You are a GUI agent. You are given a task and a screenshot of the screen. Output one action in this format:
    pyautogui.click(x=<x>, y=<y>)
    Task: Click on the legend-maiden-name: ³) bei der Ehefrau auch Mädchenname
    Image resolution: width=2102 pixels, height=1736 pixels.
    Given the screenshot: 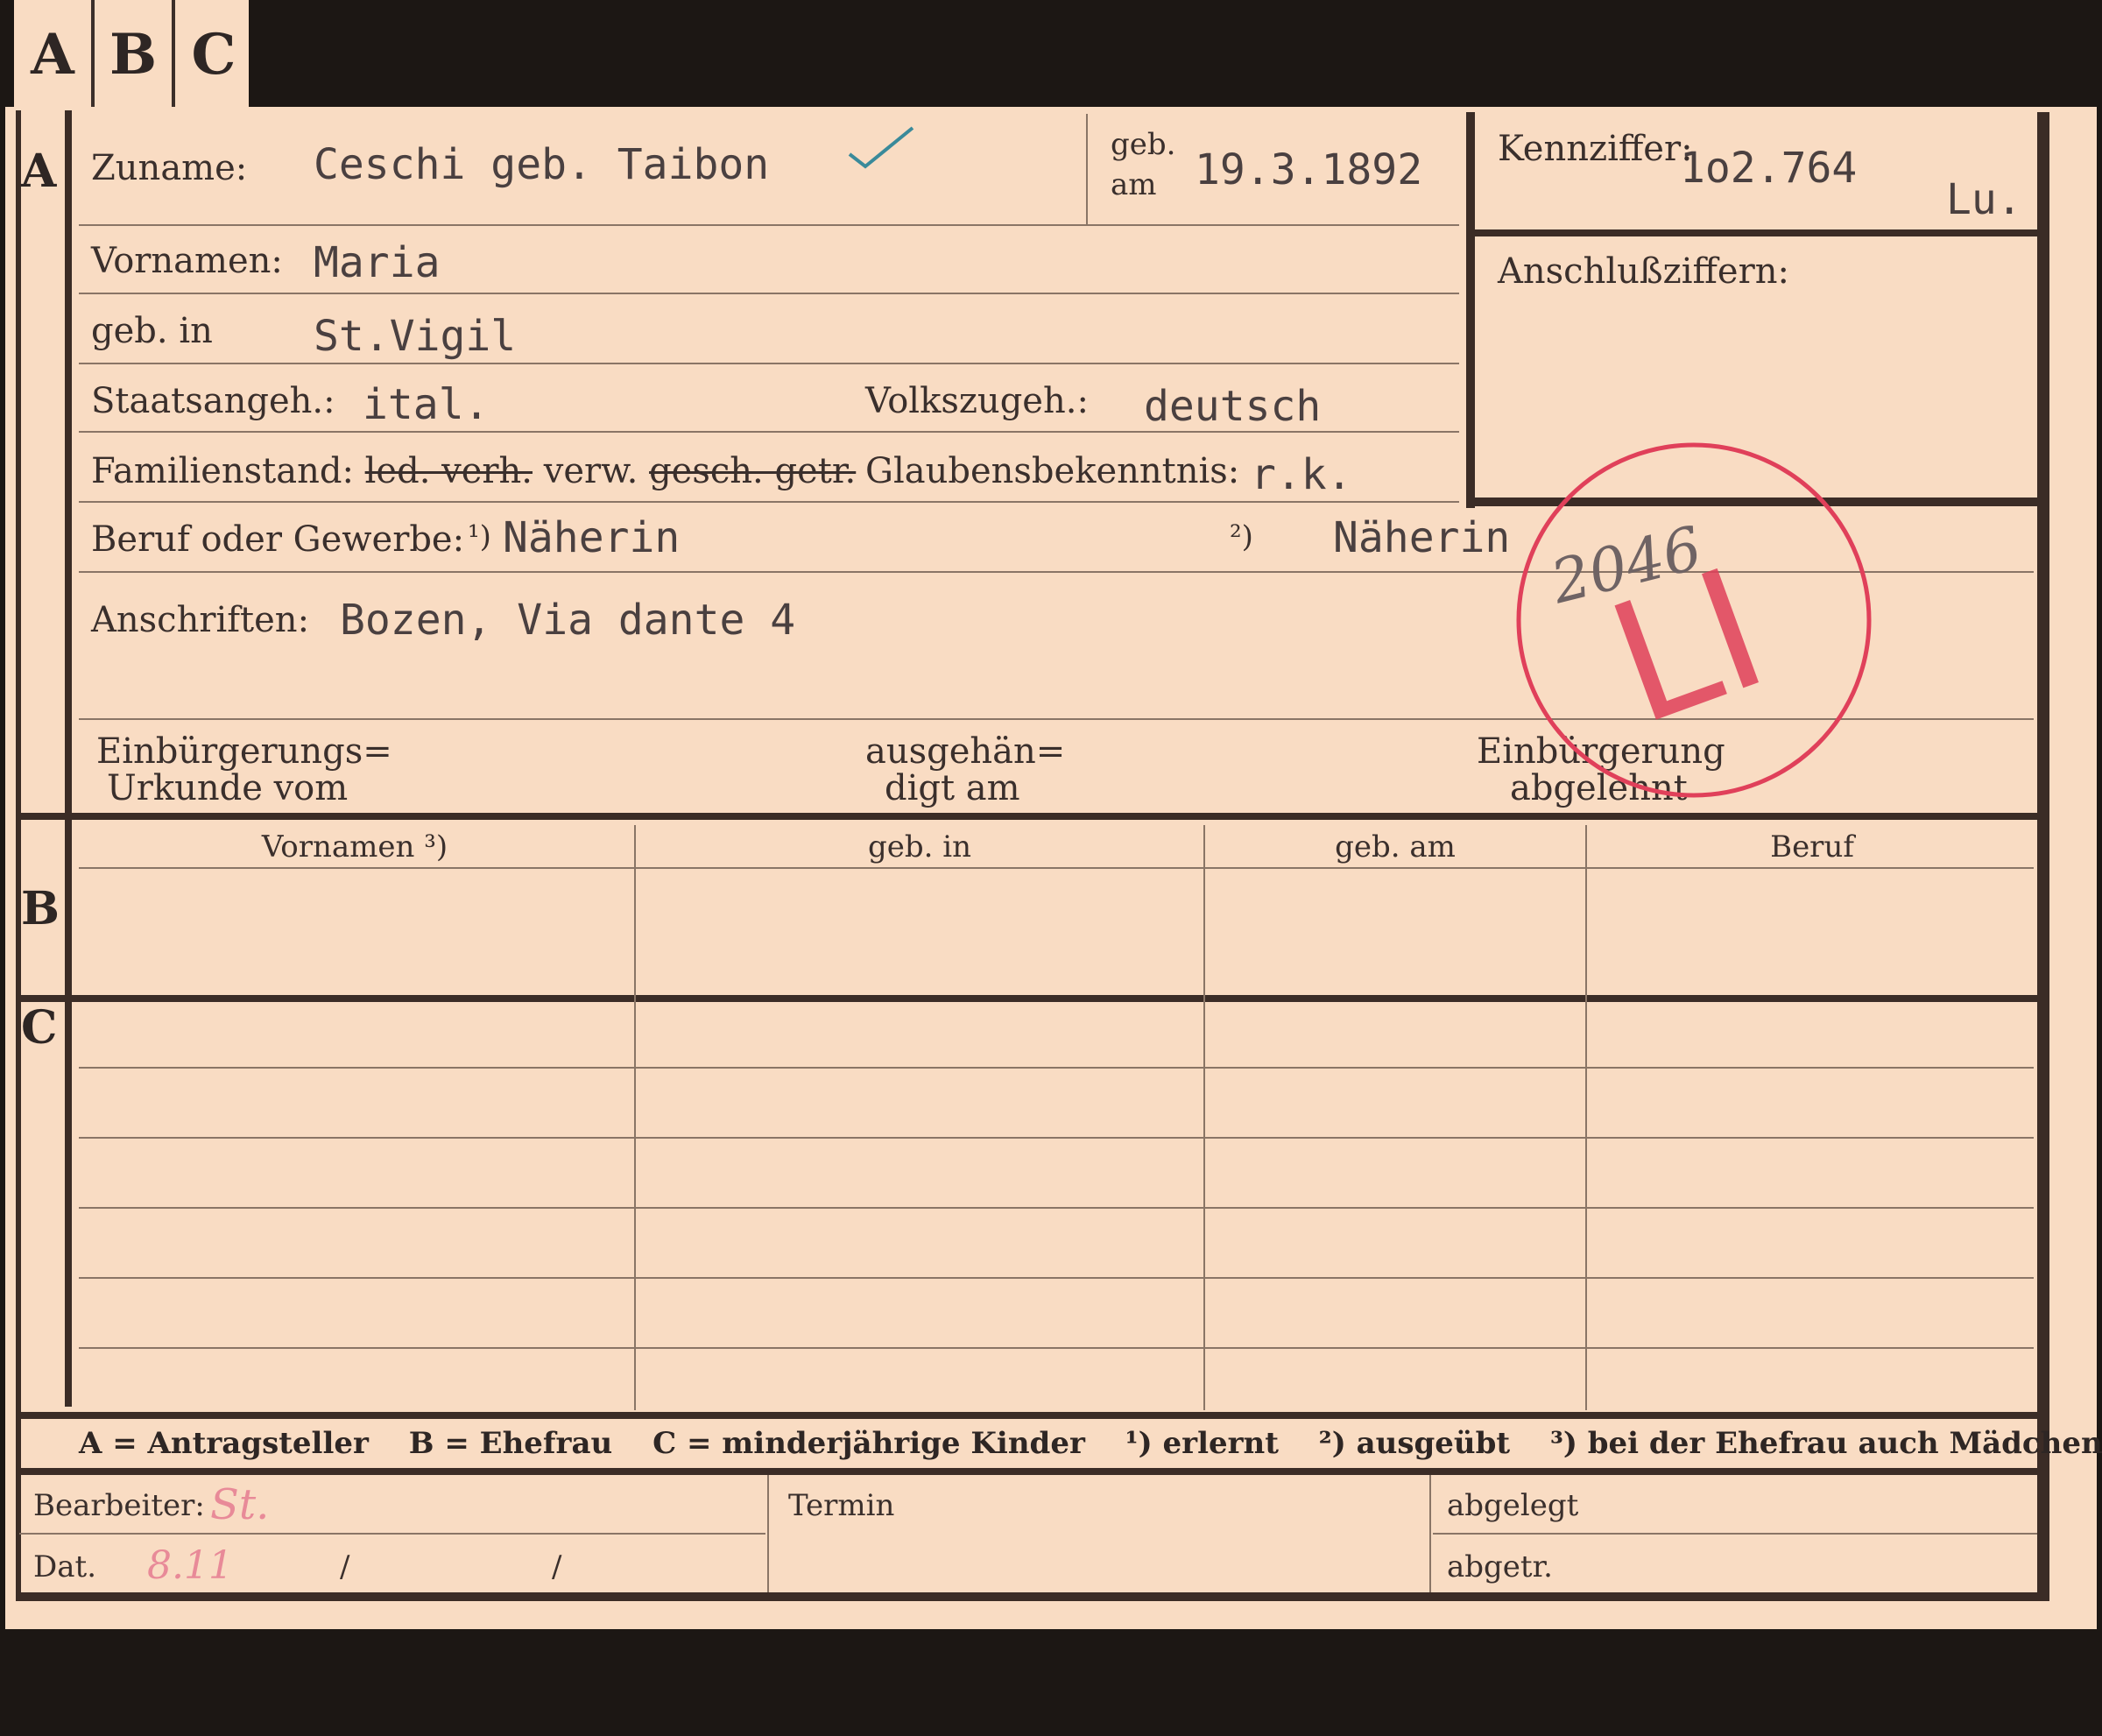 What is the action you would take?
    pyautogui.click(x=1826, y=1443)
    